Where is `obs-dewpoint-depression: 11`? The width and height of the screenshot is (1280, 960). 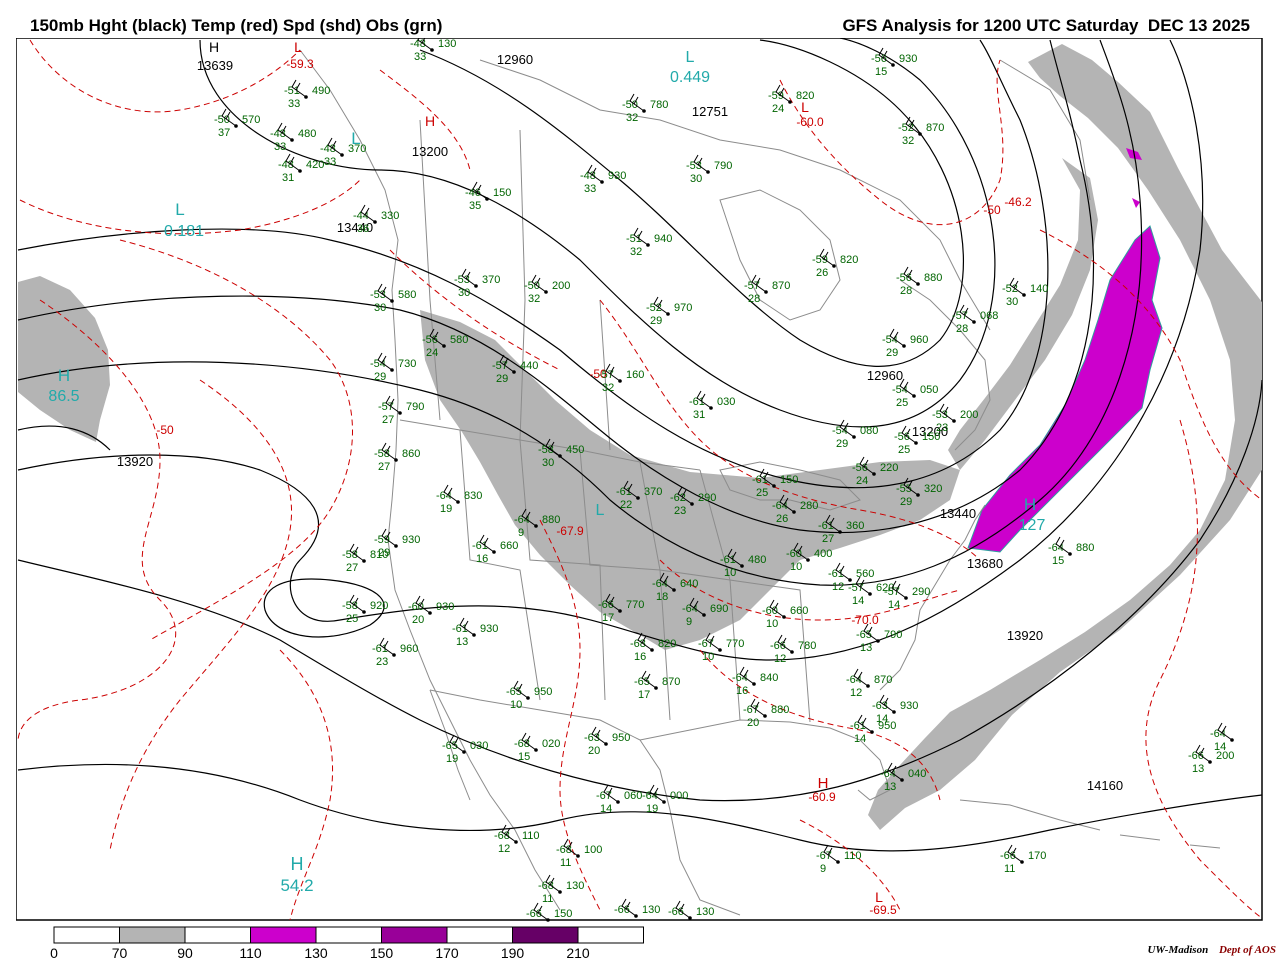
obs-dewpoint-depression: 11 is located at coordinates (547, 899).